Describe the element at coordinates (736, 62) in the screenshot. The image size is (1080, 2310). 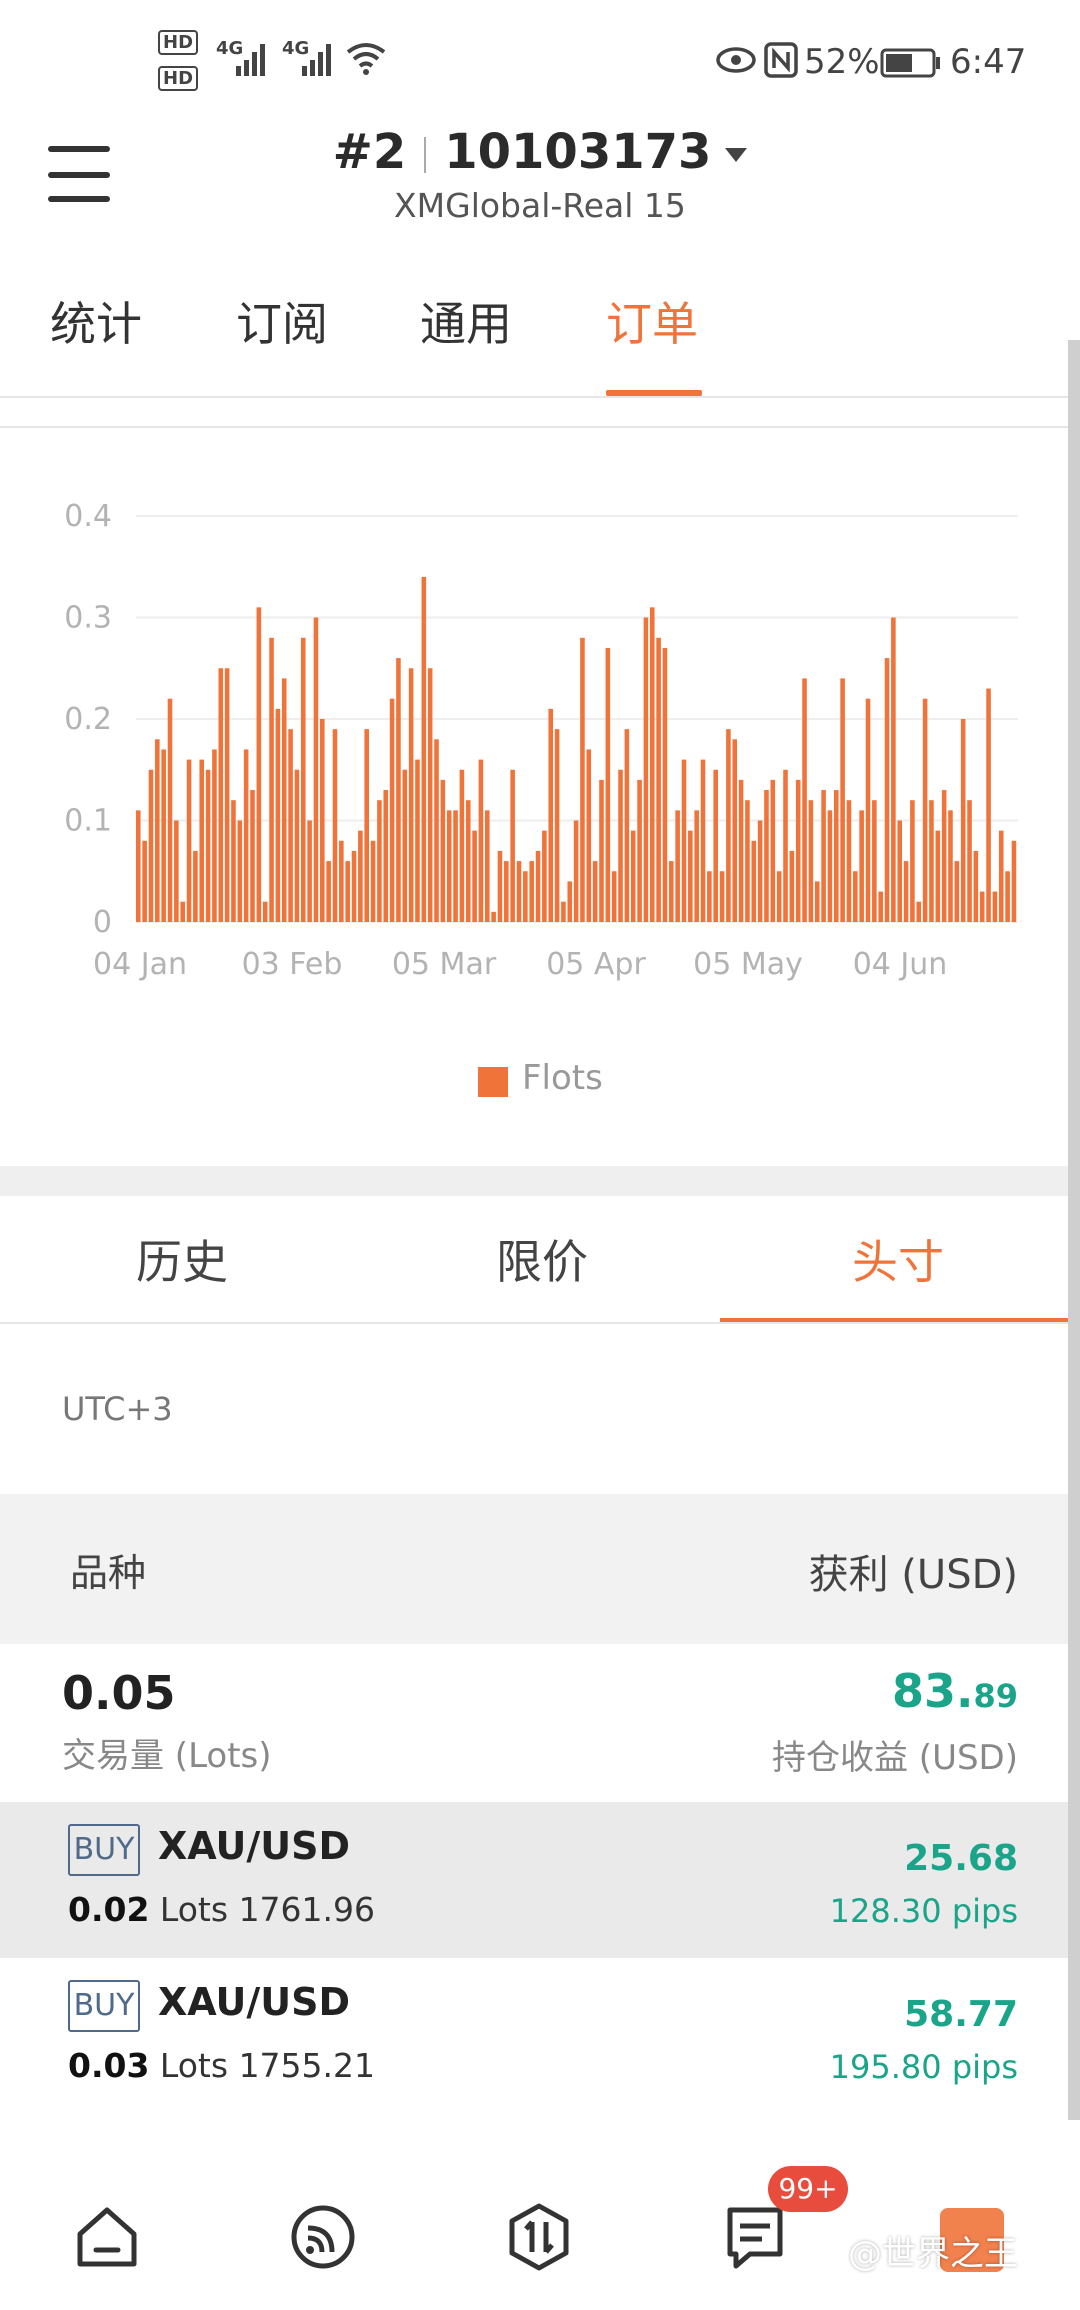
I see `eye-icon` at that location.